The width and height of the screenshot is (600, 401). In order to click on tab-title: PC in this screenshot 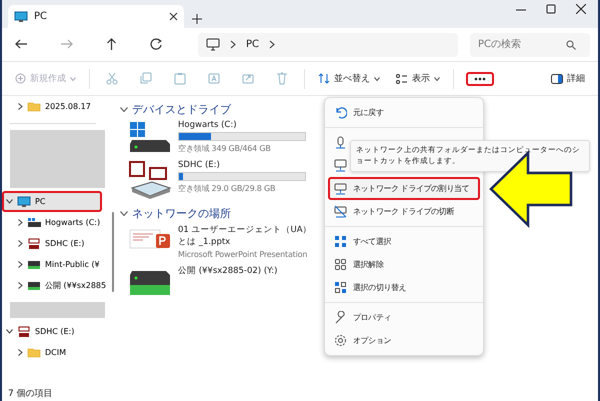, I will do `click(41, 16)`.